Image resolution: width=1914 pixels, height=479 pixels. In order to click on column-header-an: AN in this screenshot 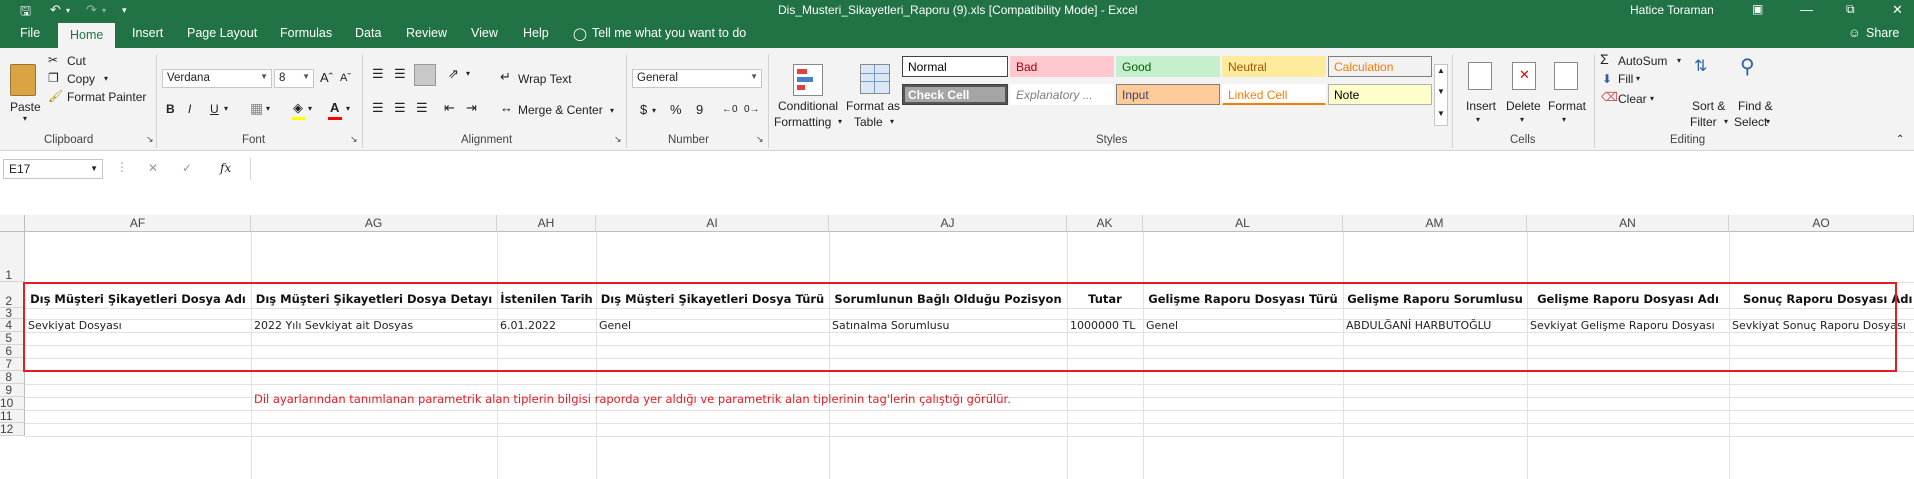, I will do `click(1628, 223)`.